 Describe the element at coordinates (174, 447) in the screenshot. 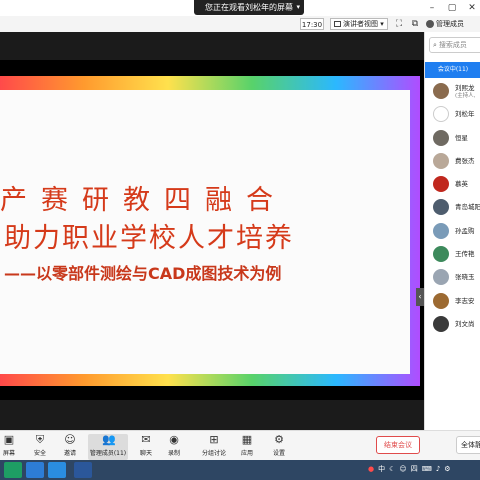

I see `toolbar-record-button: ◉ 录制` at that location.